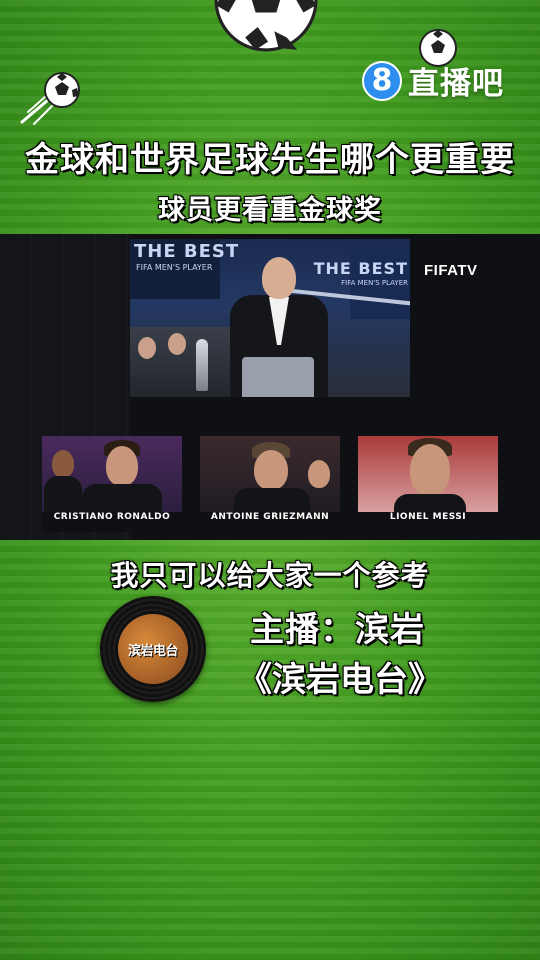 Image resolution: width=540 pixels, height=960 pixels. Describe the element at coordinates (279, 278) in the screenshot. I see `speaker-head` at that location.